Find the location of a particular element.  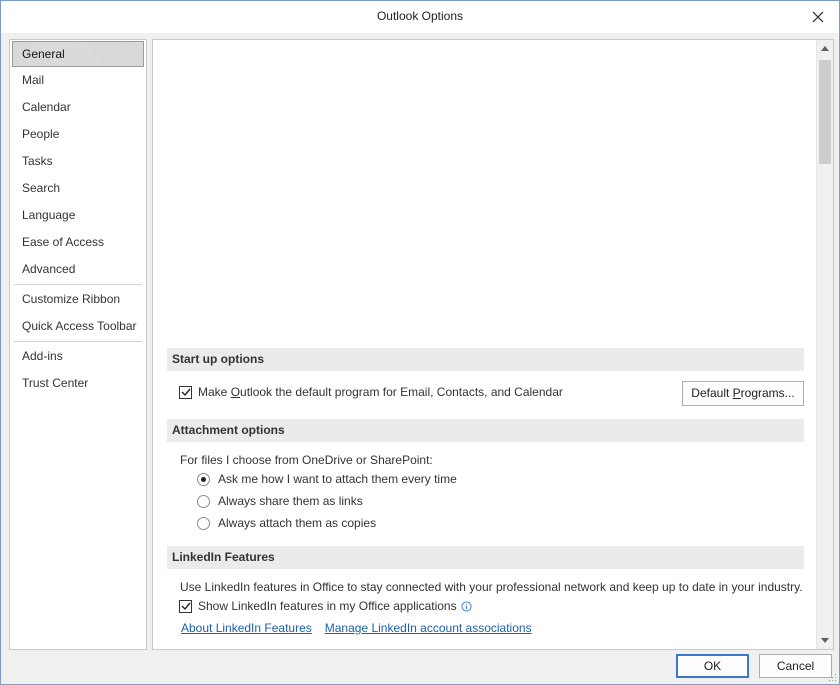

radio-attach-copies is located at coordinates (203, 523).